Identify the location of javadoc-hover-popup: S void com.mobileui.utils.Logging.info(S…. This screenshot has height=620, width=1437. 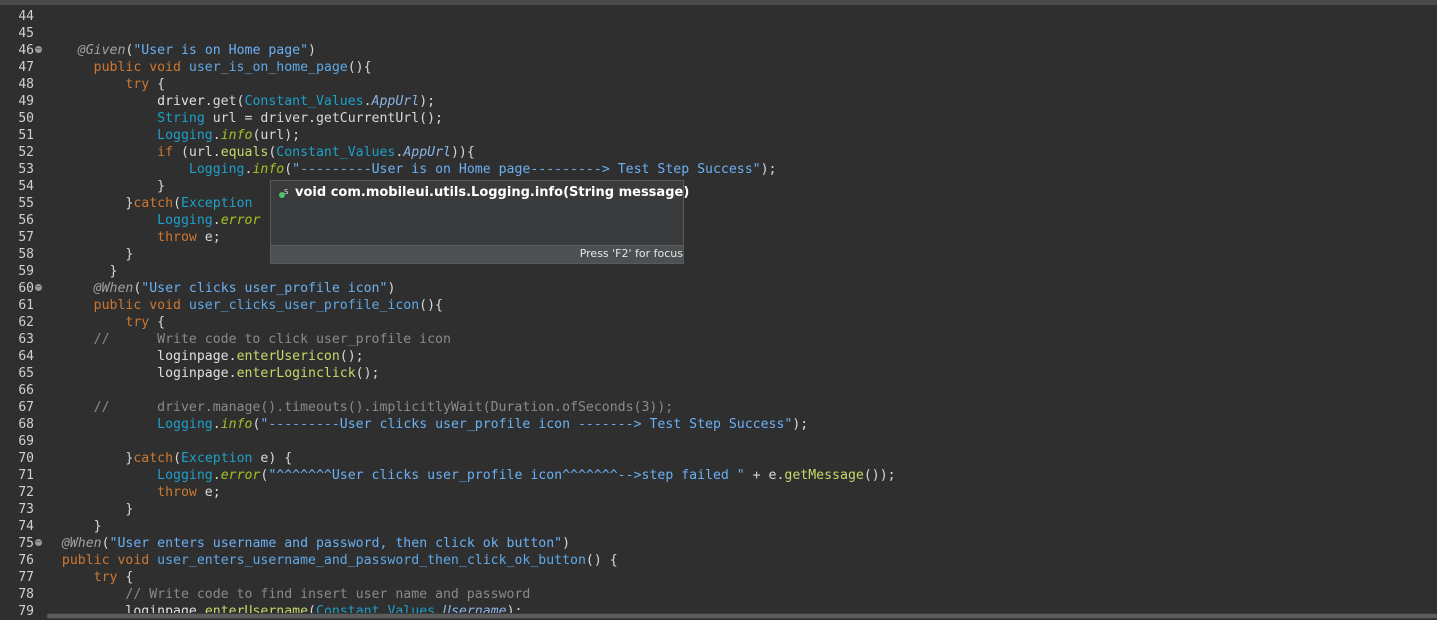
(479, 222).